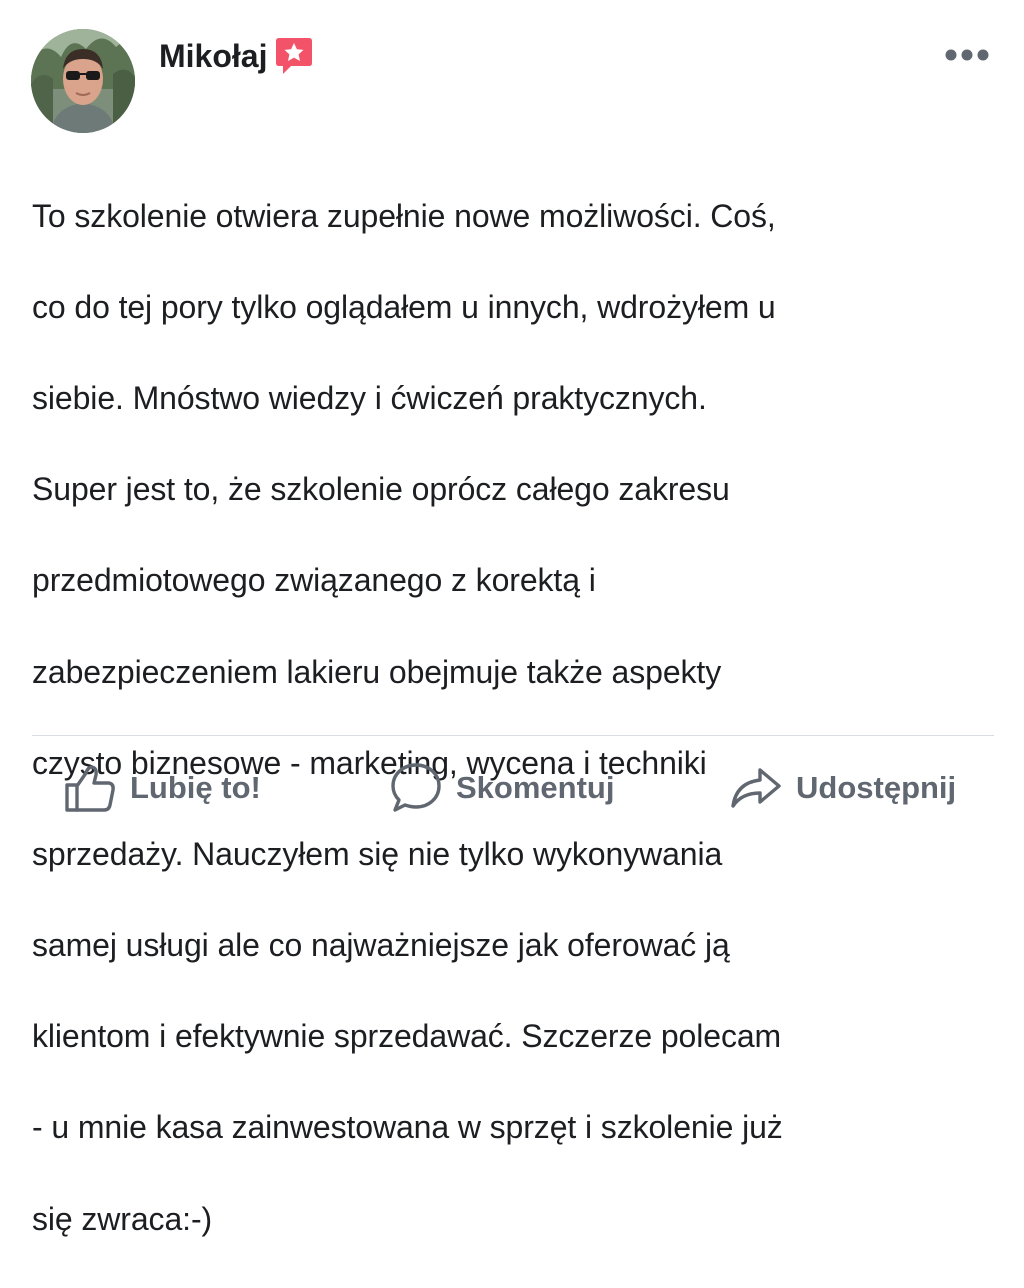  Describe the element at coordinates (876, 787) in the screenshot. I see `share-label: Udostępnij` at that location.